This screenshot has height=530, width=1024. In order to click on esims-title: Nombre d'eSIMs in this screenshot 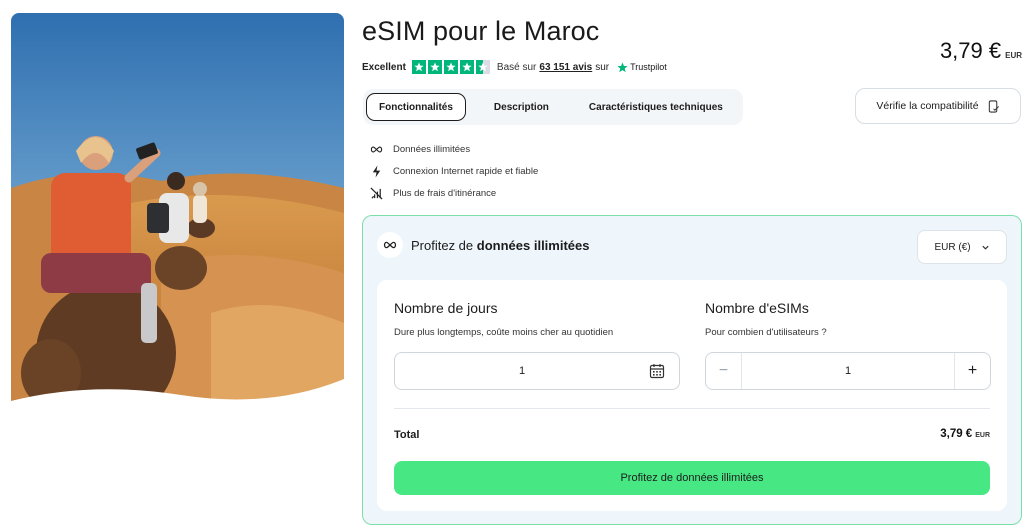, I will do `click(757, 308)`.